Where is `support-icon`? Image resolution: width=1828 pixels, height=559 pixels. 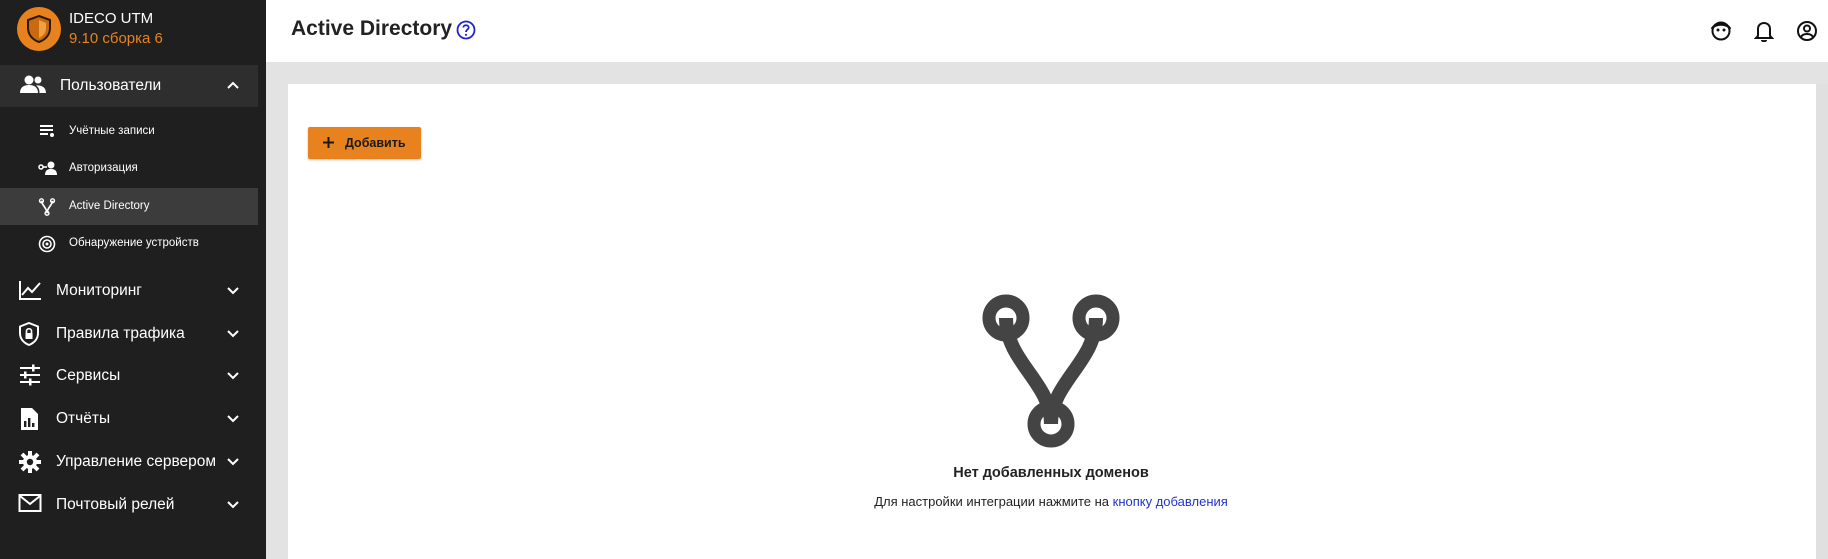 support-icon is located at coordinates (1720, 31).